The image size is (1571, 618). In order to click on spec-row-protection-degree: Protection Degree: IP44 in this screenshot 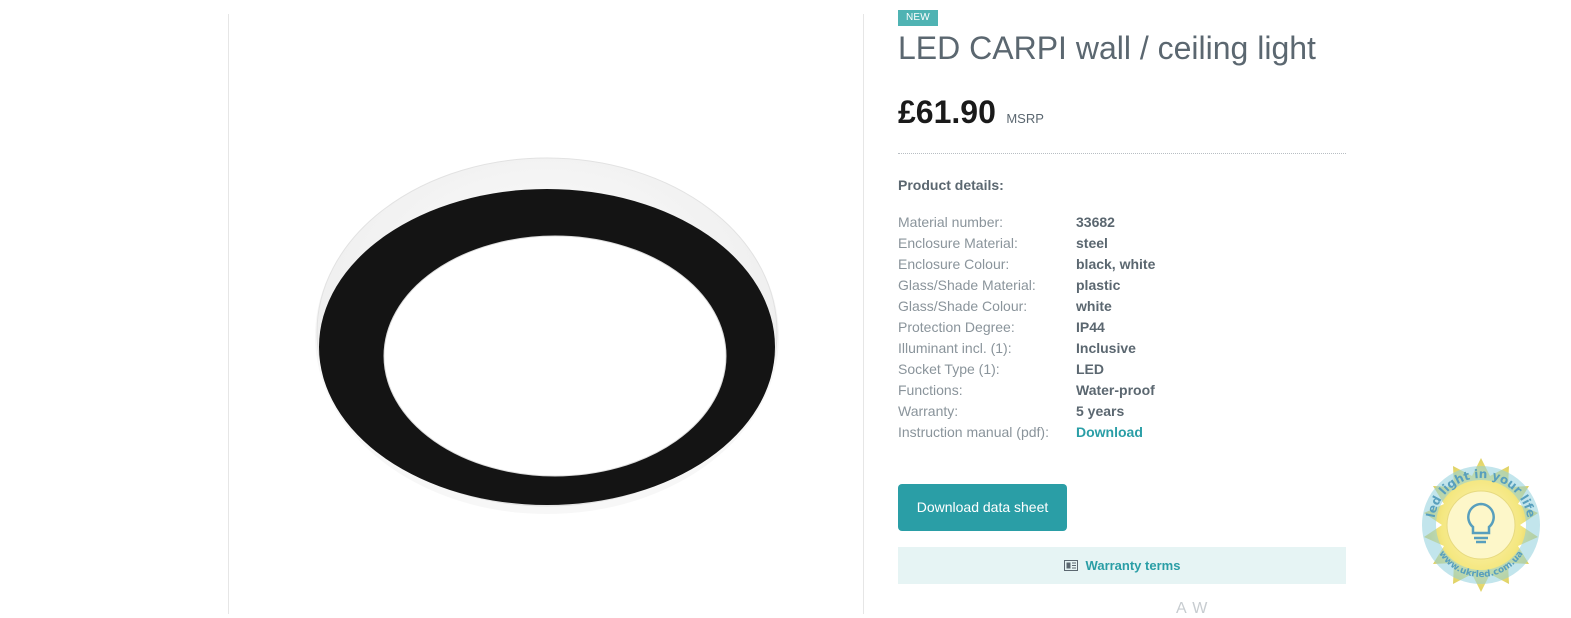, I will do `click(1122, 327)`.